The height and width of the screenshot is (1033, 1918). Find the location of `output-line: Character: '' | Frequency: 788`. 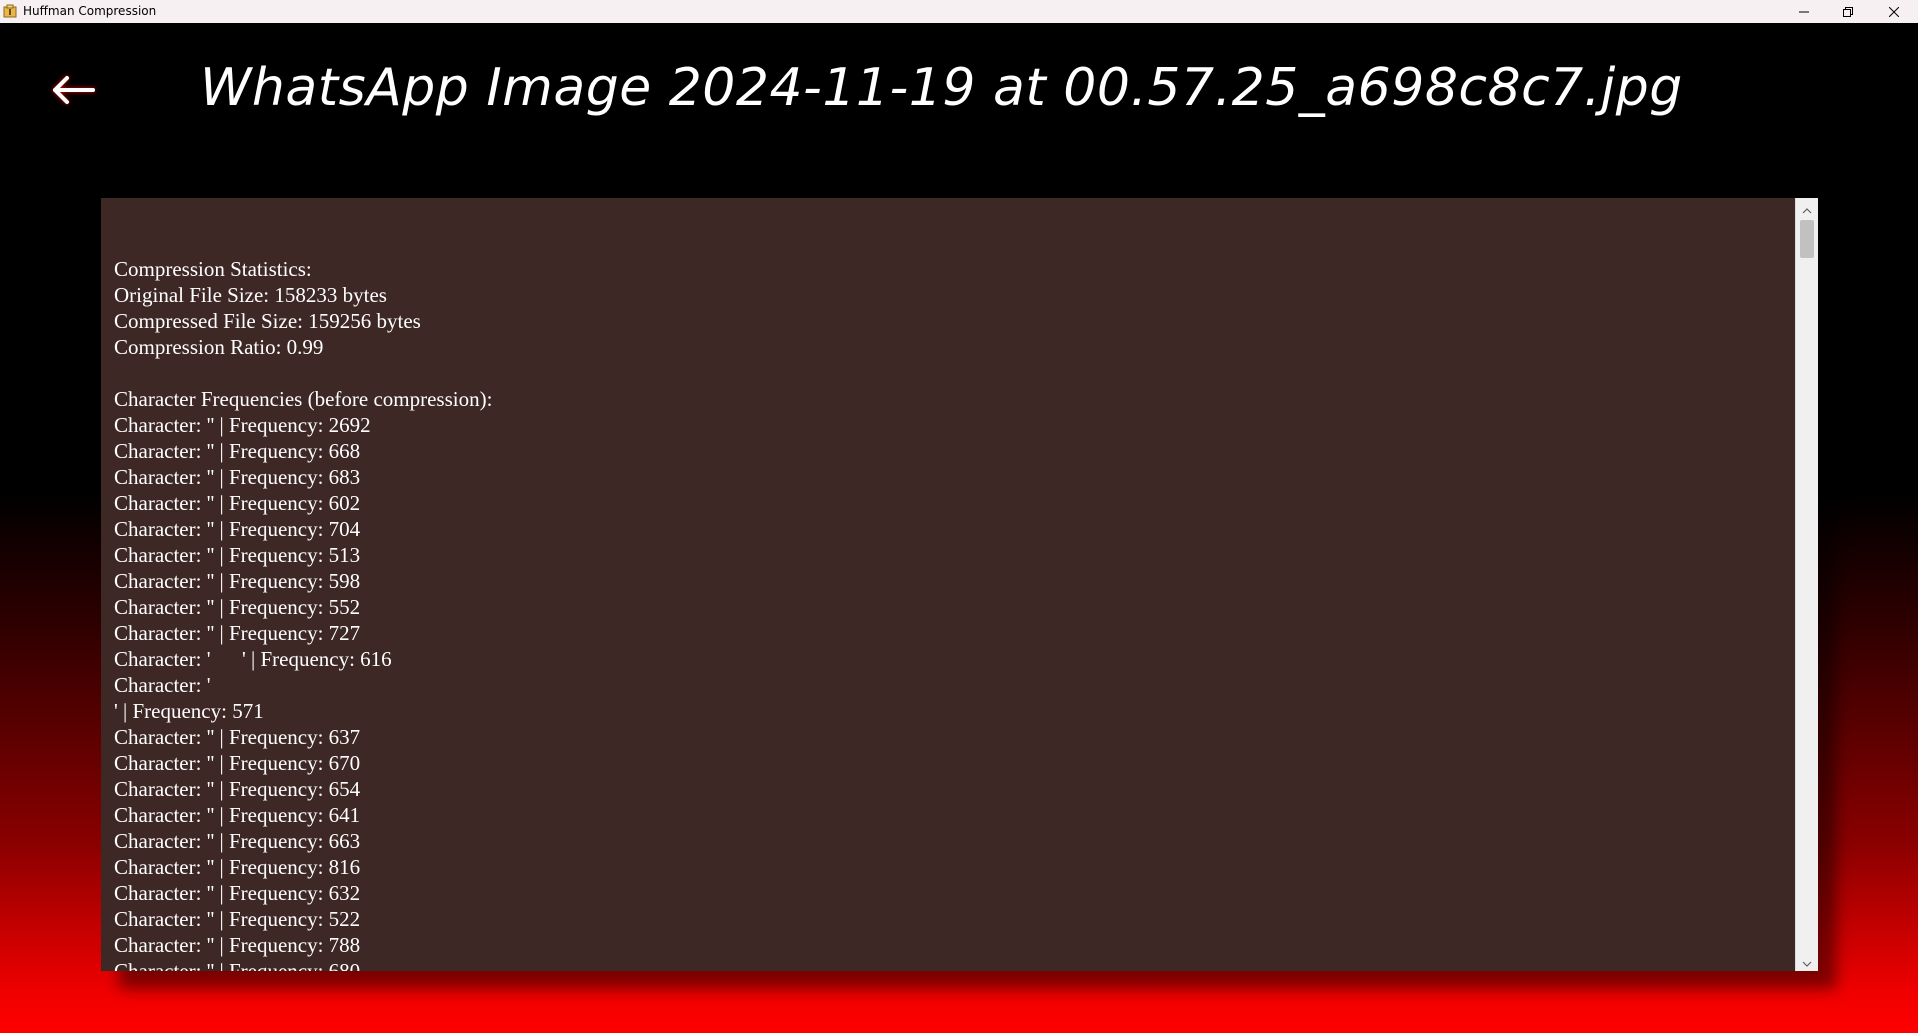

output-line: Character: '' | Frequency: 788 is located at coordinates (237, 945).